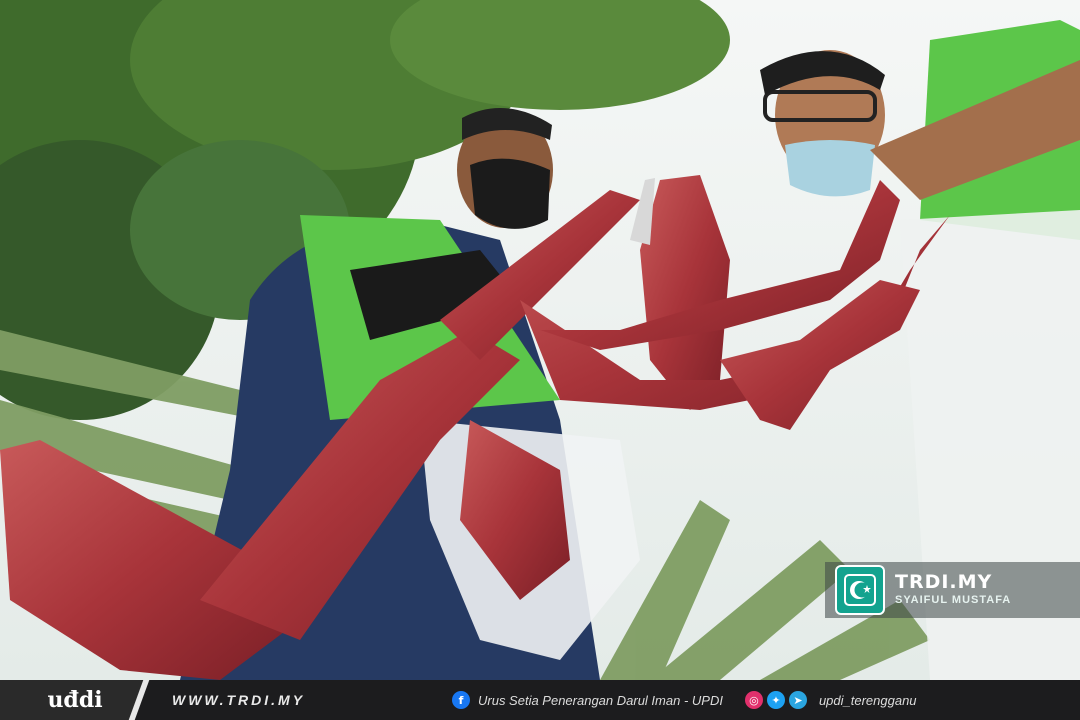 Image resolution: width=1080 pixels, height=720 pixels. What do you see at coordinates (775, 700) in the screenshot?
I see `twitter-icon: ✦` at bounding box center [775, 700].